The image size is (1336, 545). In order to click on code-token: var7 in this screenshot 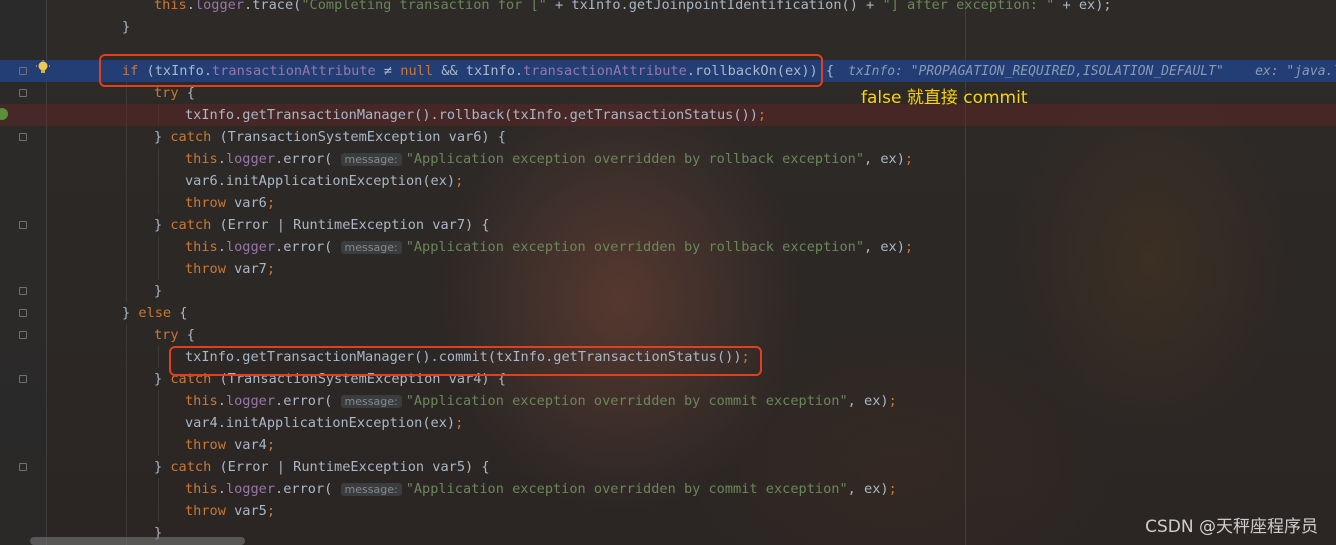, I will do `click(246, 269)`.